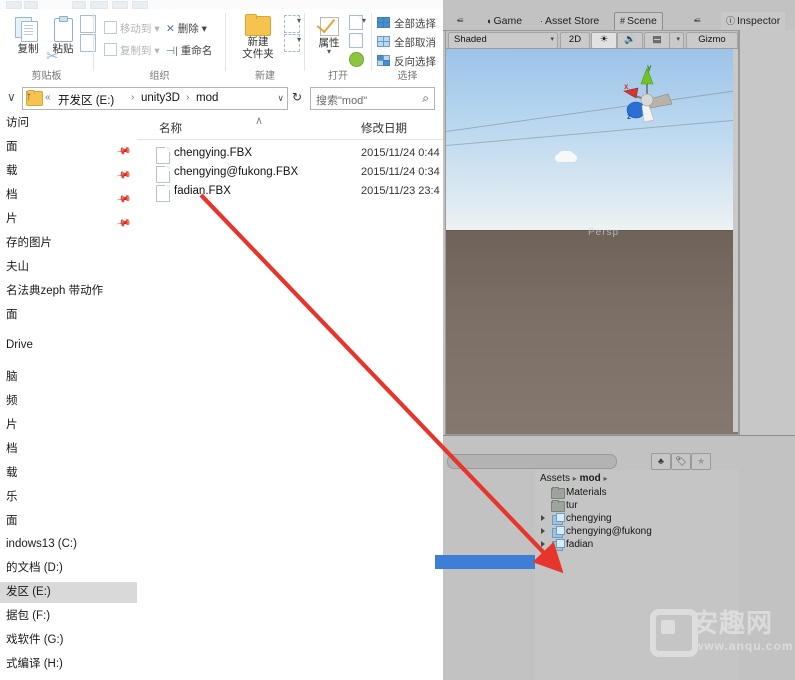  Describe the element at coordinates (555, 478) in the screenshot. I see `project-breadcrumb-assets: Assets` at that location.